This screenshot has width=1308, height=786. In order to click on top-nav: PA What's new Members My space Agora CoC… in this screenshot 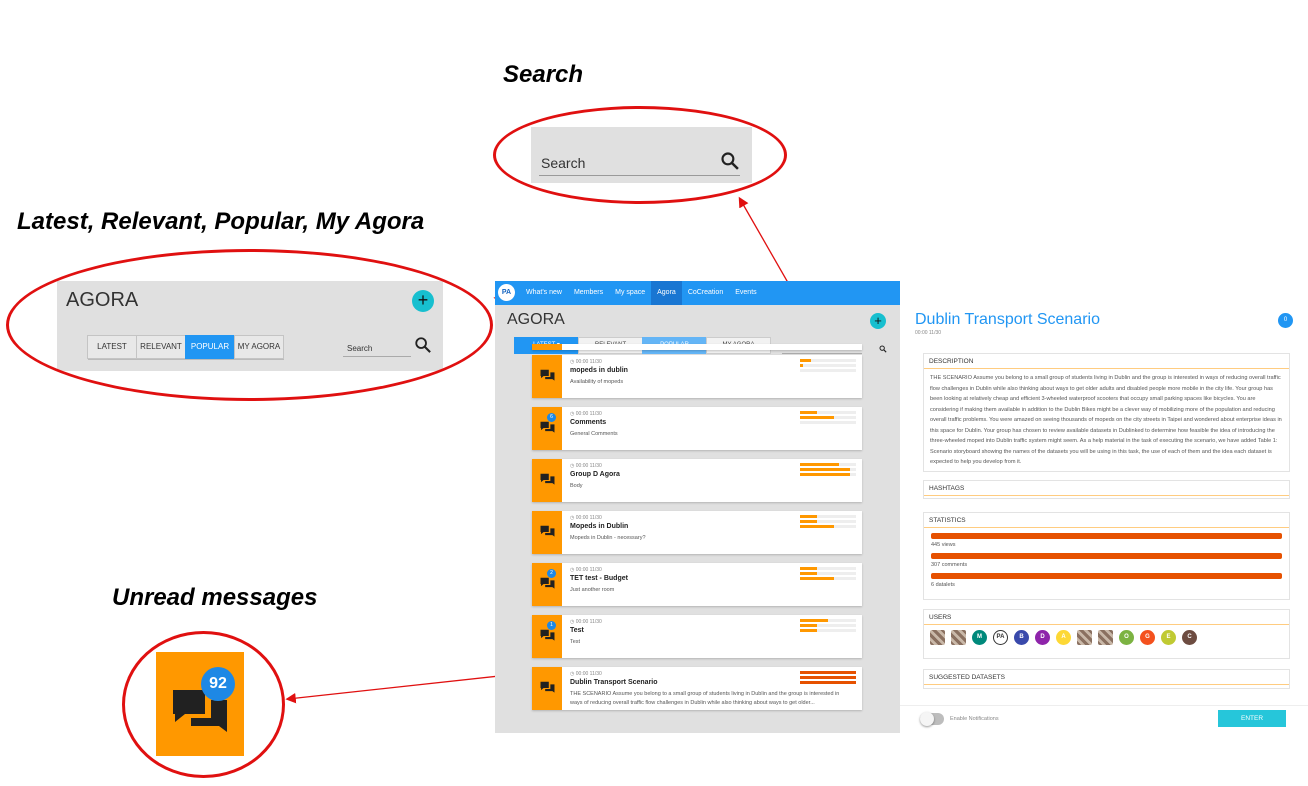, I will do `click(901, 293)`.